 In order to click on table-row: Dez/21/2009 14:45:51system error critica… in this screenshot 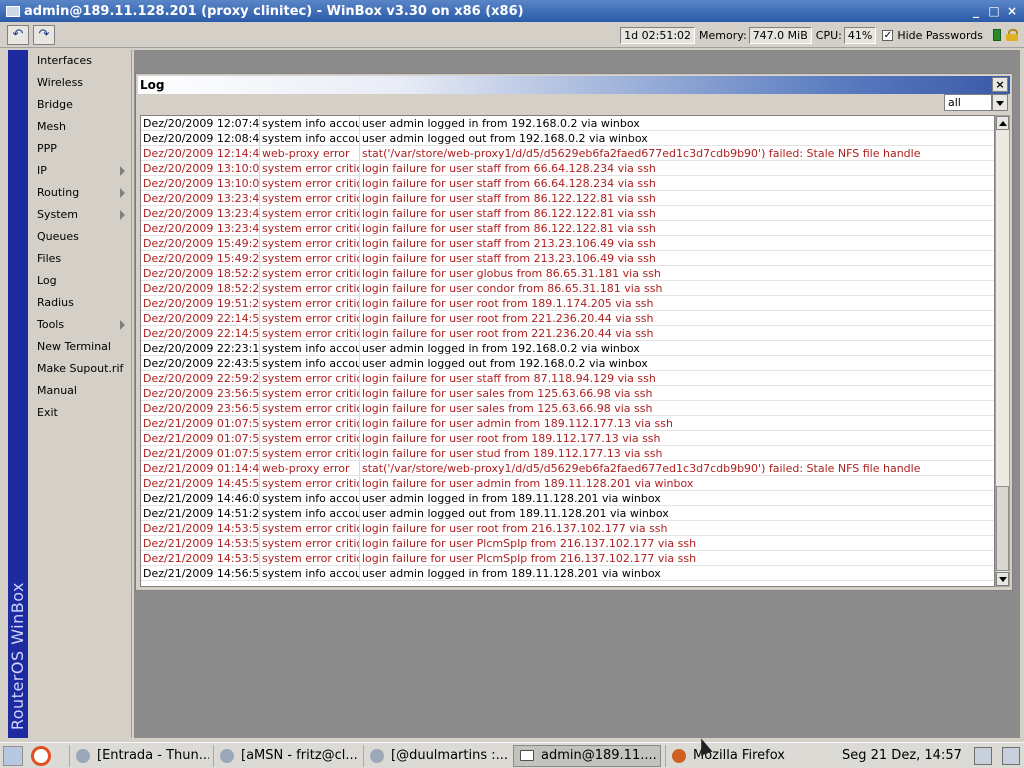, I will do `click(567, 483)`.